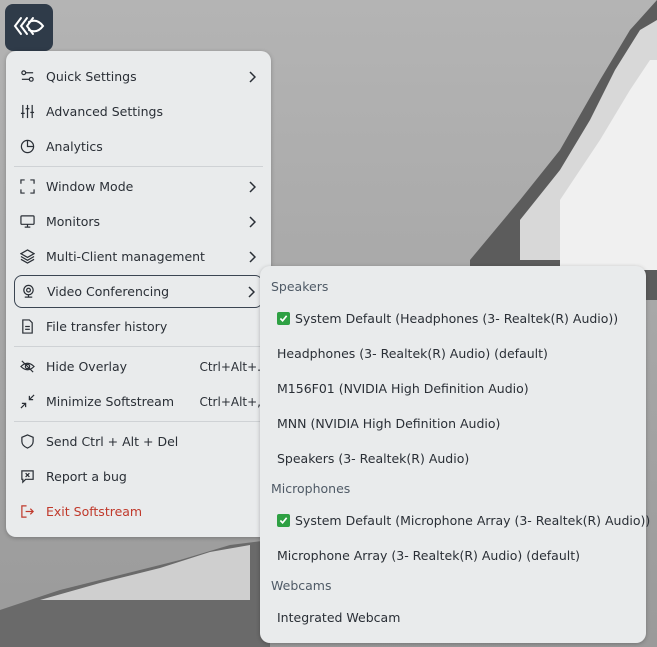 This screenshot has height=647, width=657. I want to click on webcam-option: Integrated Webcam, so click(338, 617).